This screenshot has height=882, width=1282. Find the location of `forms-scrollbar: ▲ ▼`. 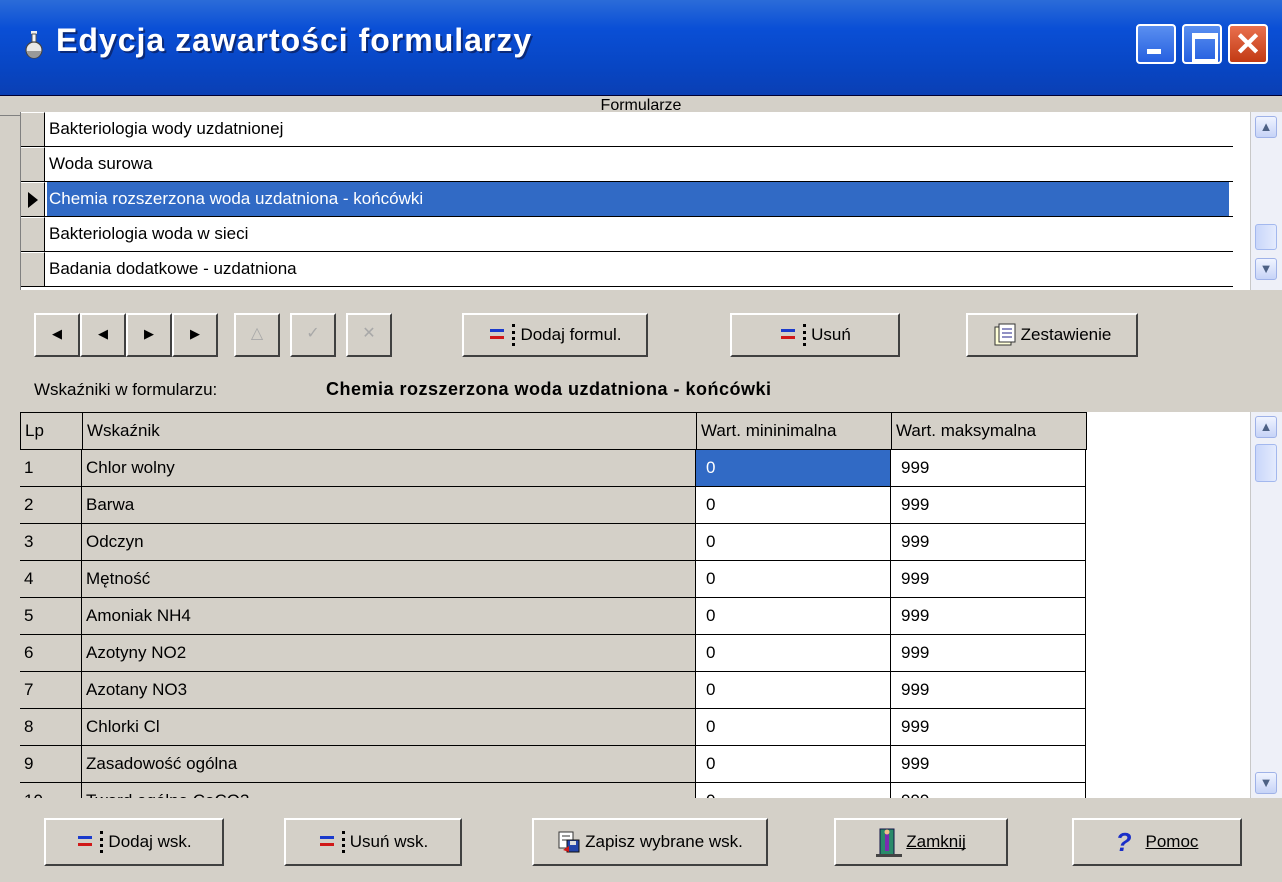

forms-scrollbar: ▲ ▼ is located at coordinates (1266, 201).